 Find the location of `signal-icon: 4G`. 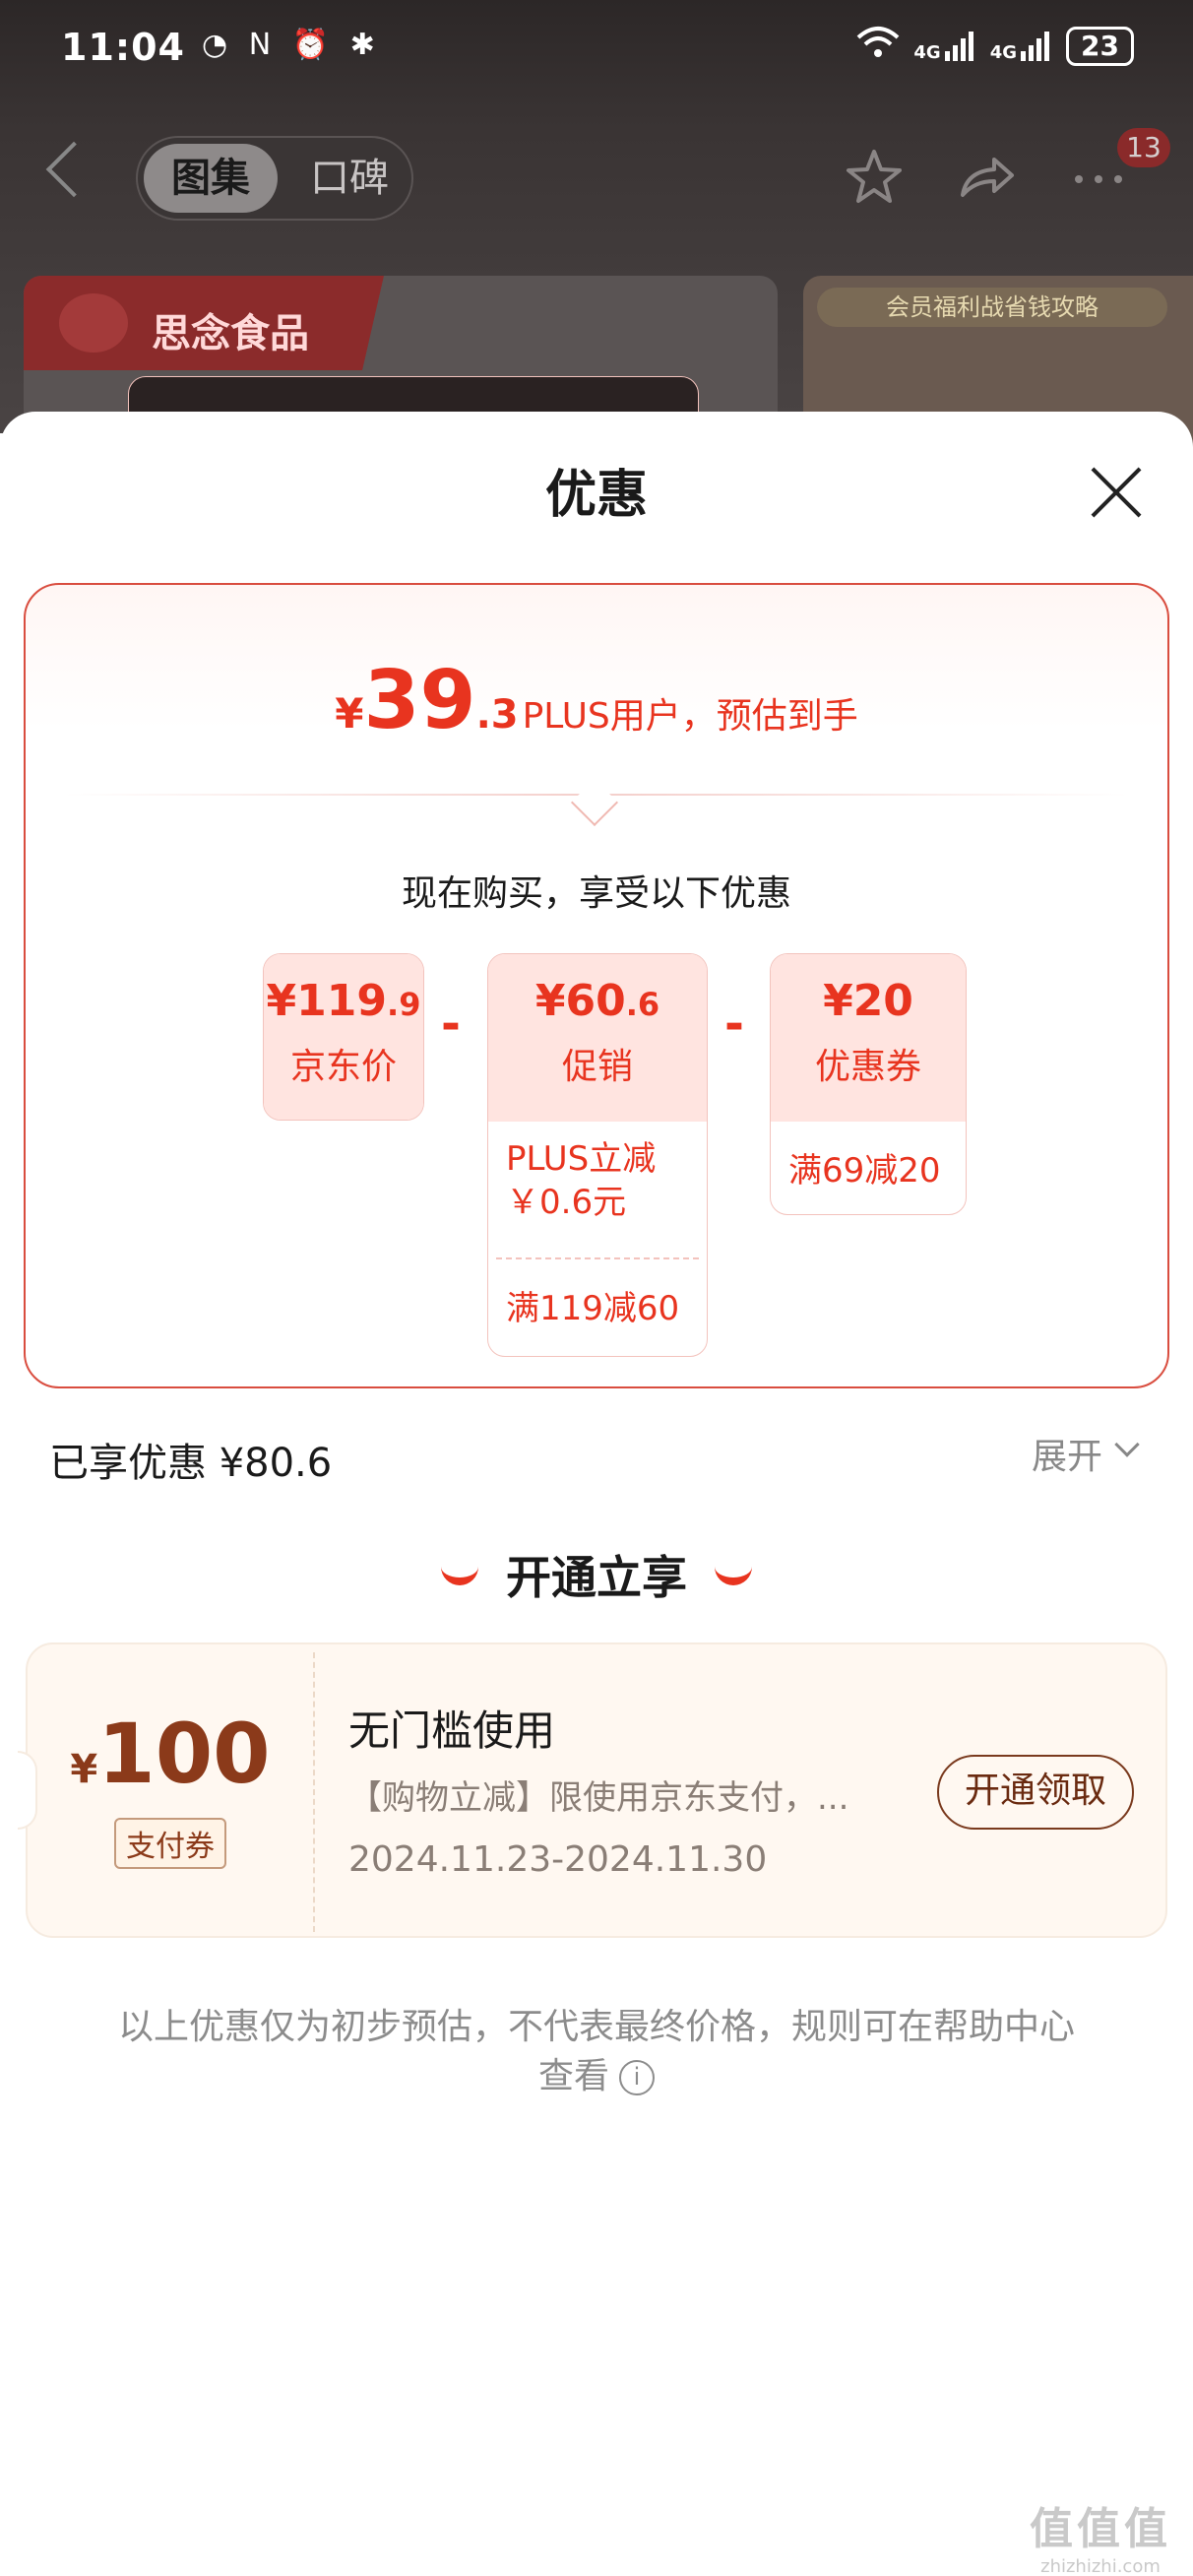

signal-icon: 4G is located at coordinates (944, 46).